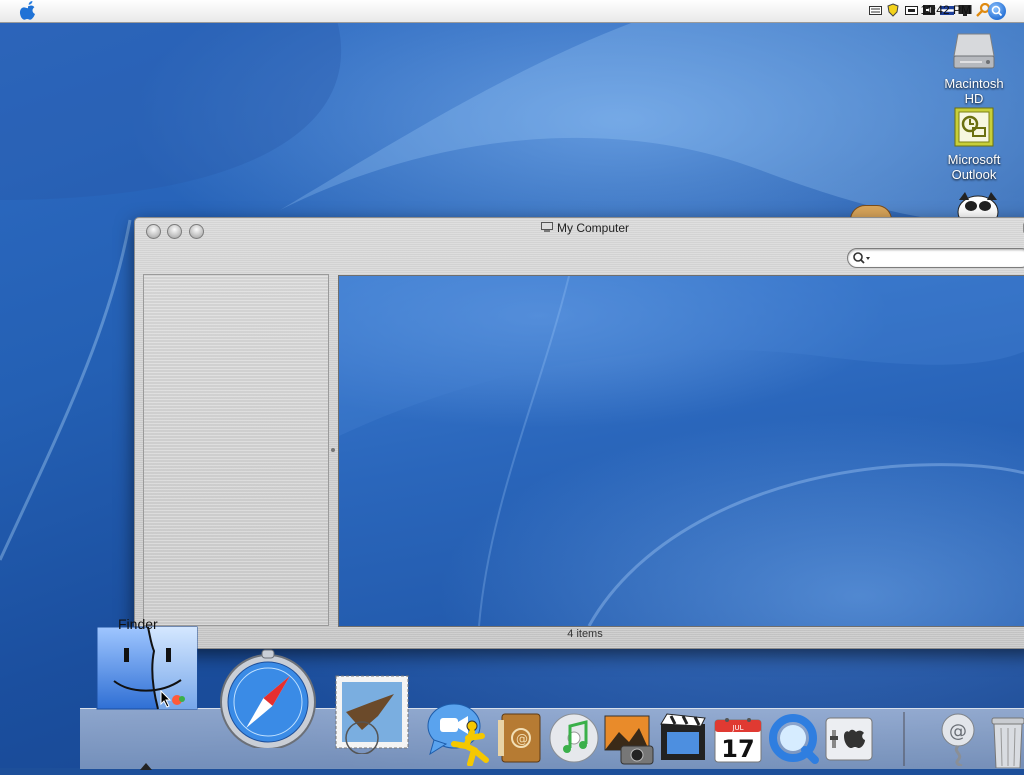  What do you see at coordinates (737, 749) in the screenshot?
I see `ical-day: 17` at bounding box center [737, 749].